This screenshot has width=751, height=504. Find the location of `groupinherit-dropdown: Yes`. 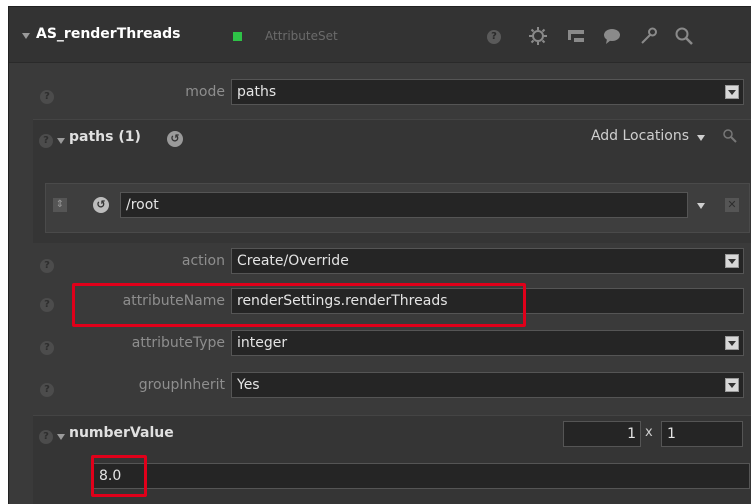

groupinherit-dropdown: Yes is located at coordinates (487, 385).